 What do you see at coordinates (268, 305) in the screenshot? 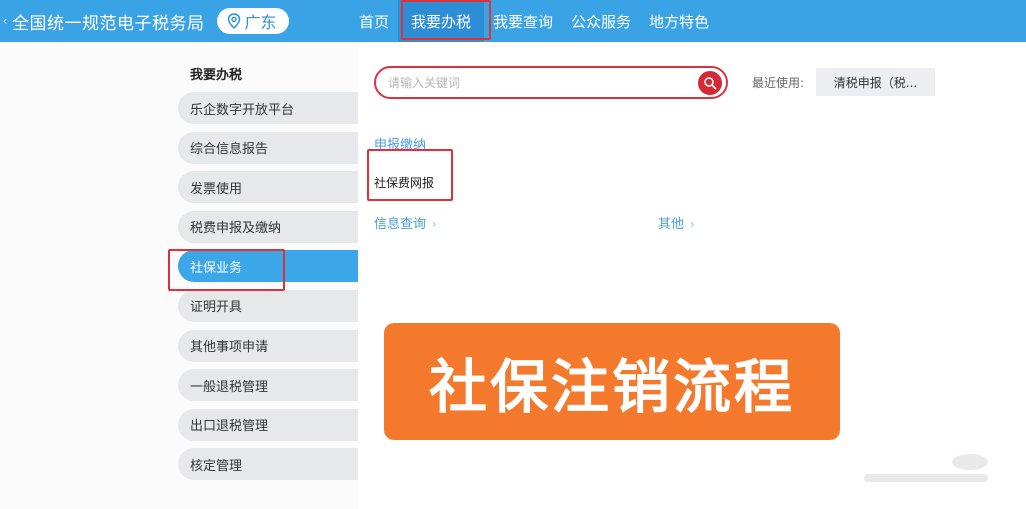
I see `sidebar-item-certificate: 证明开具` at bounding box center [268, 305].